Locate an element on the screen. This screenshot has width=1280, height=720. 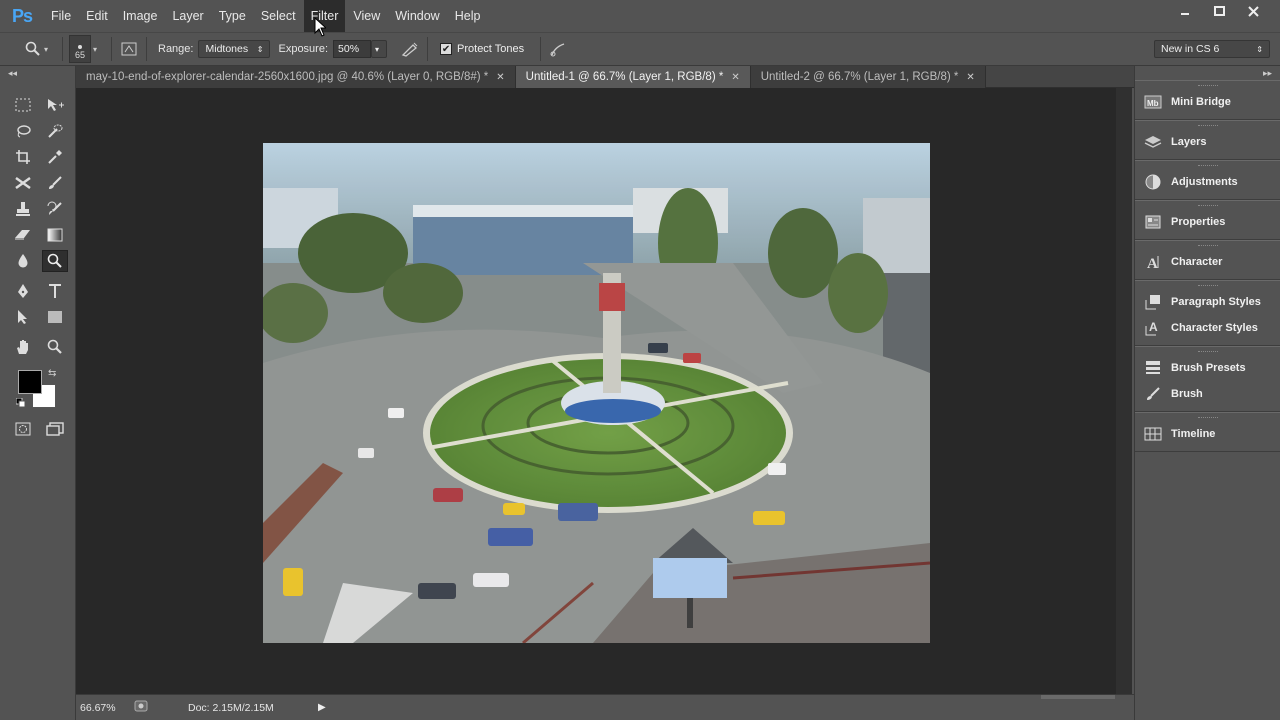
vertical-scrollbar is located at coordinates (1124, 391).